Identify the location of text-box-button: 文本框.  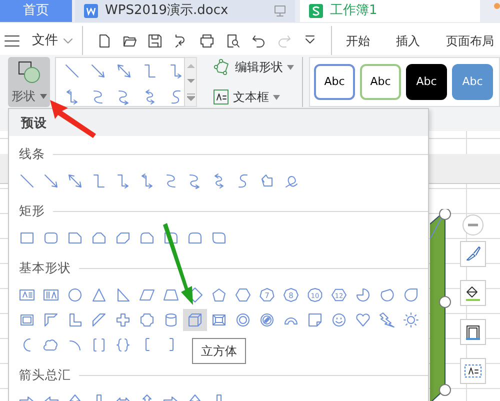
(253, 97).